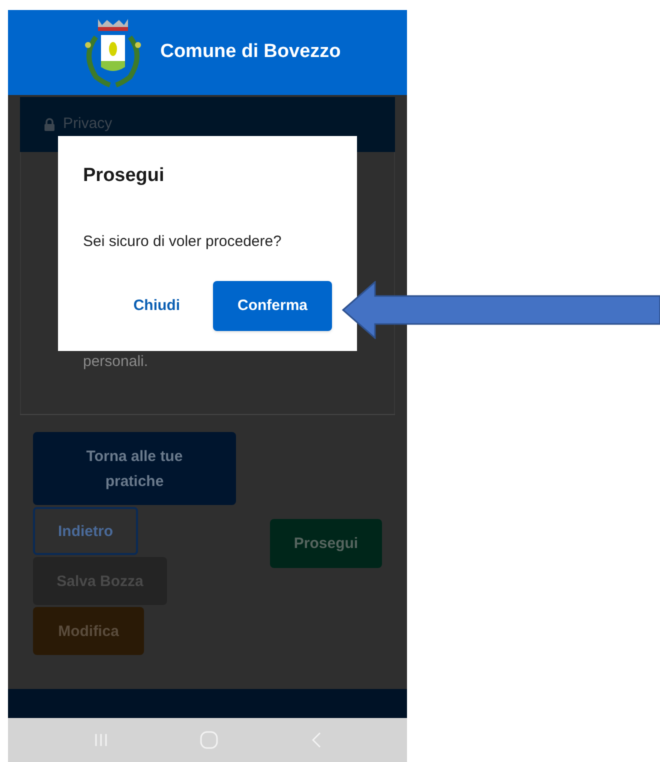 Image resolution: width=660 pixels, height=762 pixels. What do you see at coordinates (272, 306) in the screenshot?
I see `dialog-button: Conferma` at bounding box center [272, 306].